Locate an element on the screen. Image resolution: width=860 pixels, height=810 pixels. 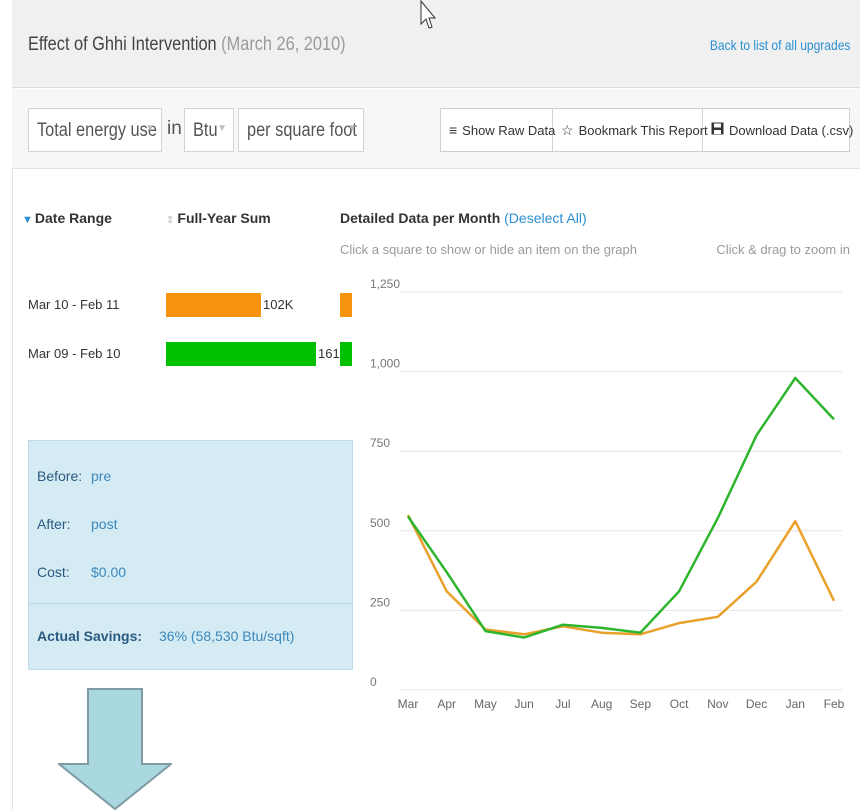
before-key: Before: is located at coordinates (60, 476).